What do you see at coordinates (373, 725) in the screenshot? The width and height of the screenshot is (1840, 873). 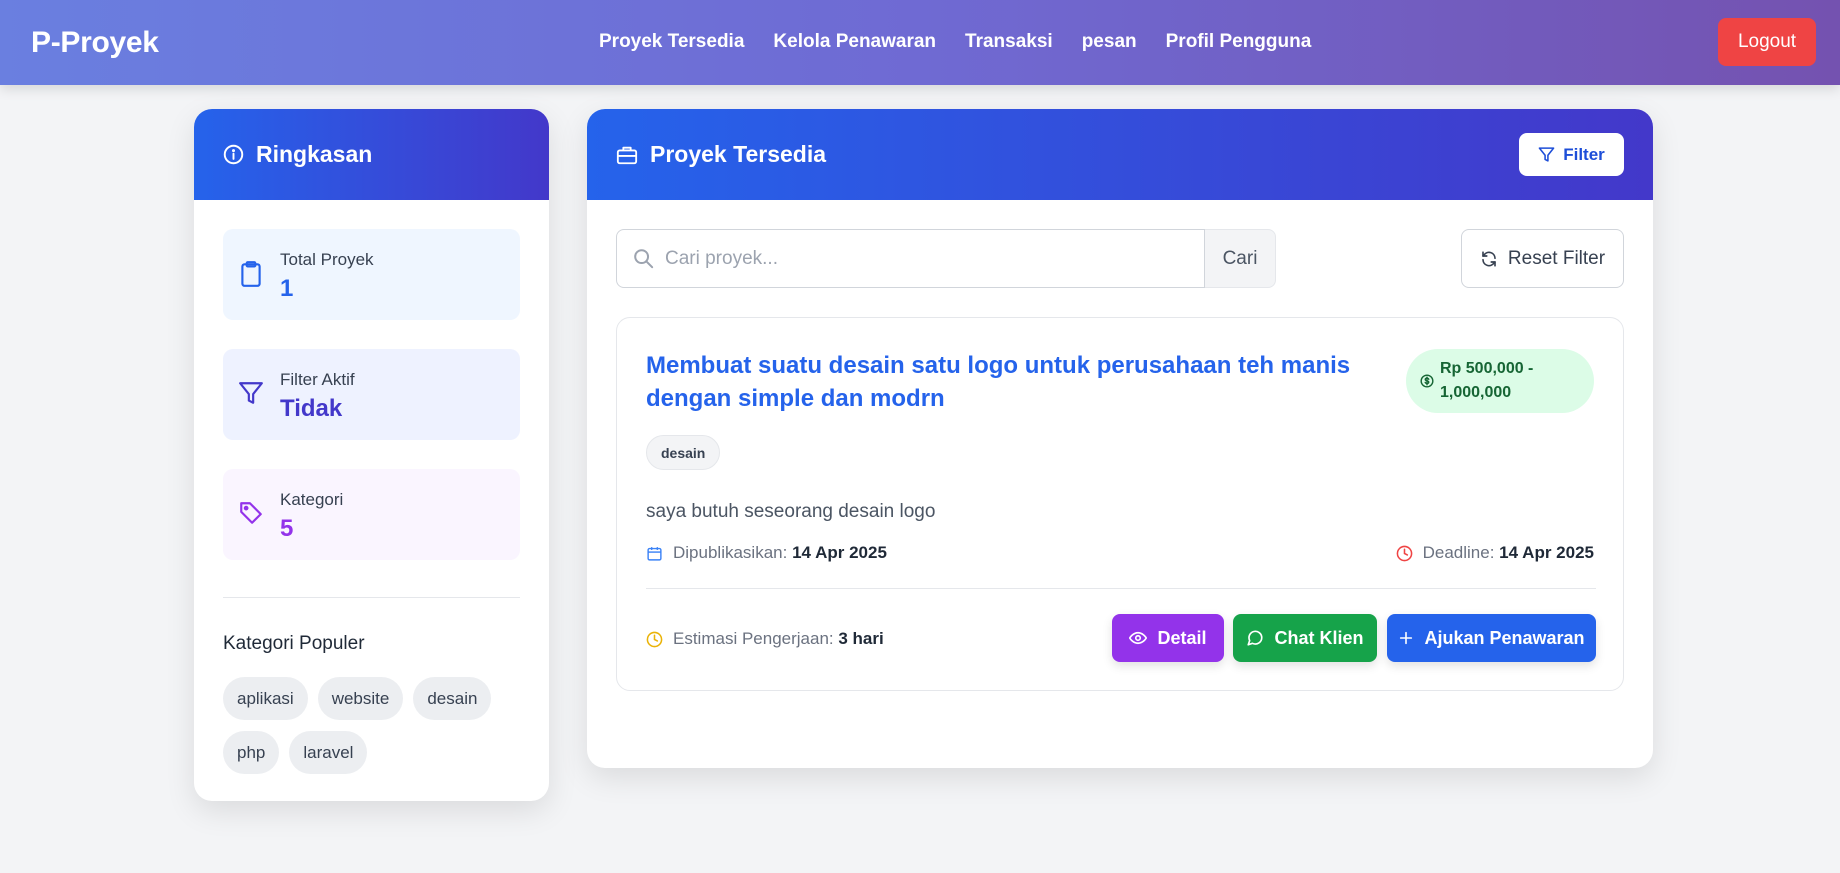 I see `popular-categories-list: aplikasi website desain php laravel` at bounding box center [373, 725].